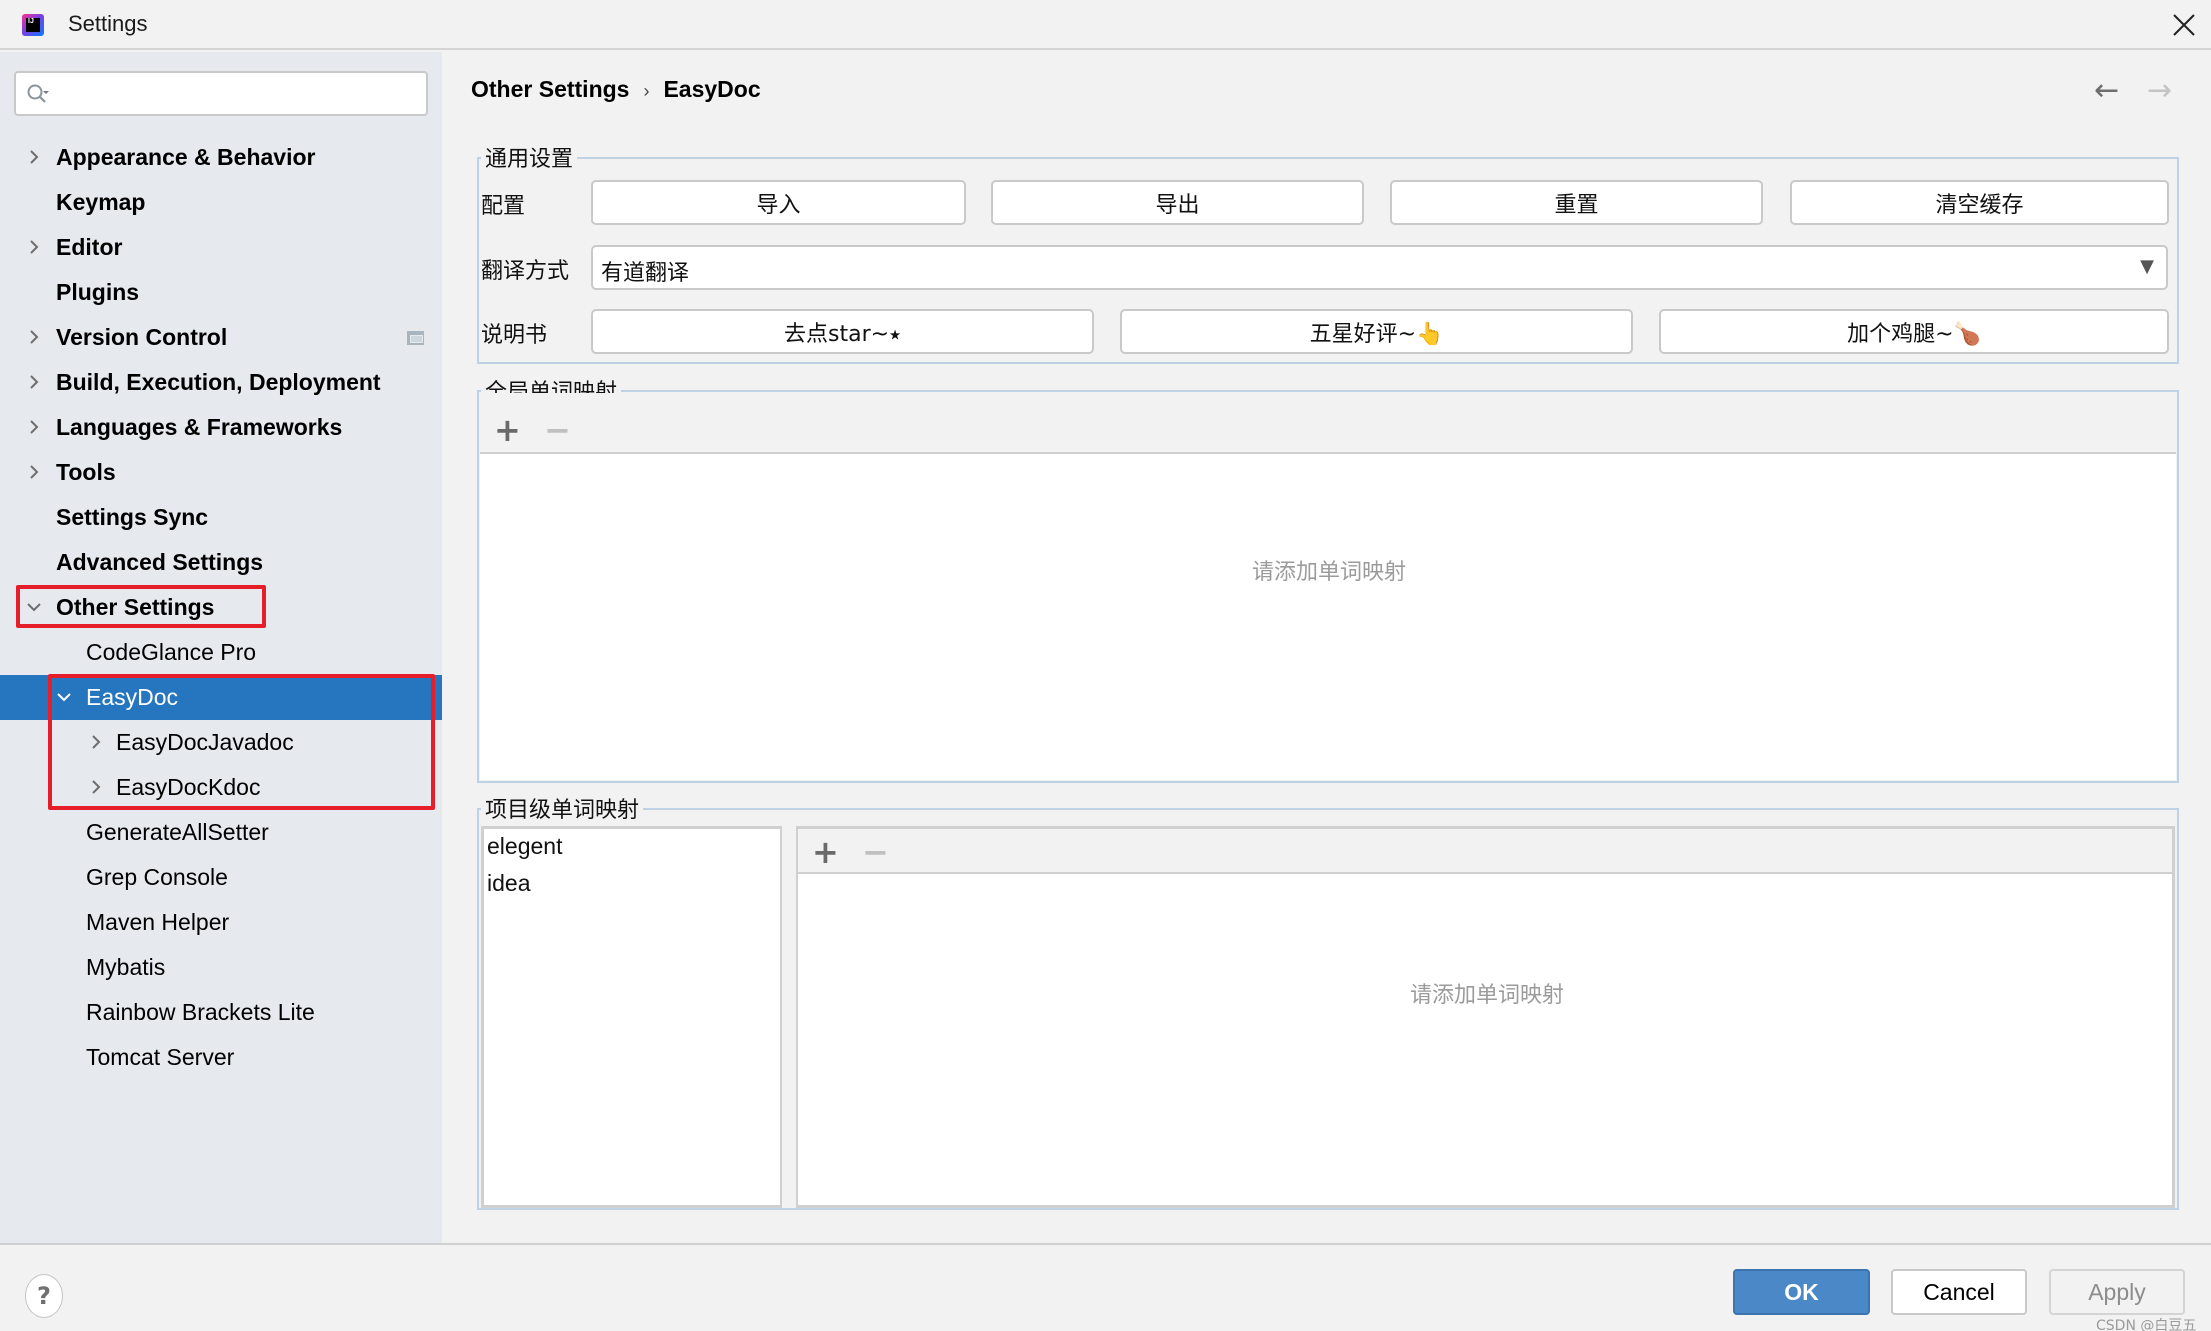 The width and height of the screenshot is (2211, 1331). Describe the element at coordinates (1801, 1292) in the screenshot. I see `ok-button: OK` at that location.